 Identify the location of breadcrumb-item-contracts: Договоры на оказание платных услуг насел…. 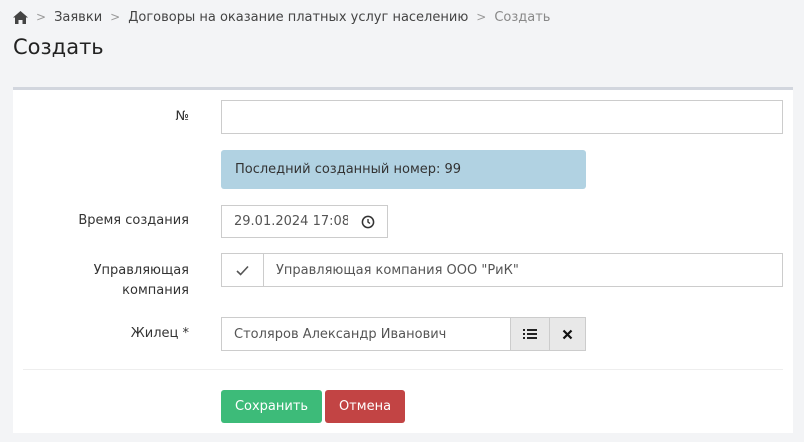
(298, 17).